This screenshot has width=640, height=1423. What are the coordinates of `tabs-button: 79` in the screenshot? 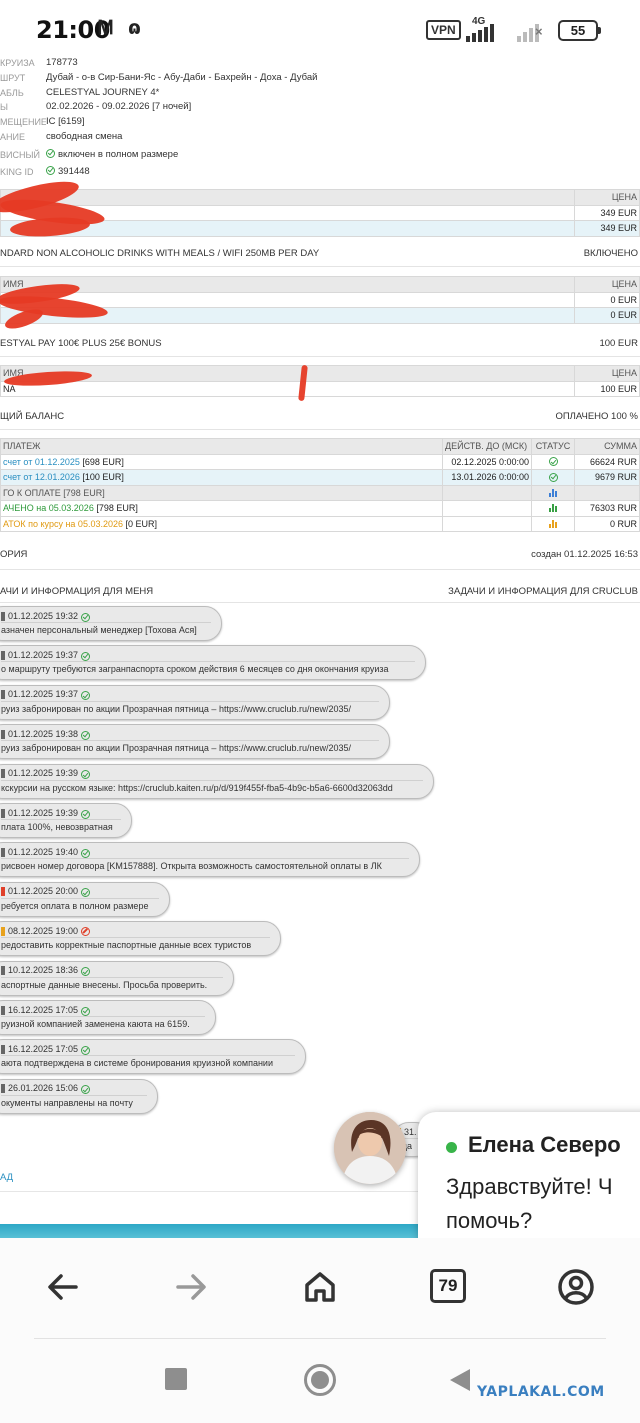 It's located at (448, 1286).